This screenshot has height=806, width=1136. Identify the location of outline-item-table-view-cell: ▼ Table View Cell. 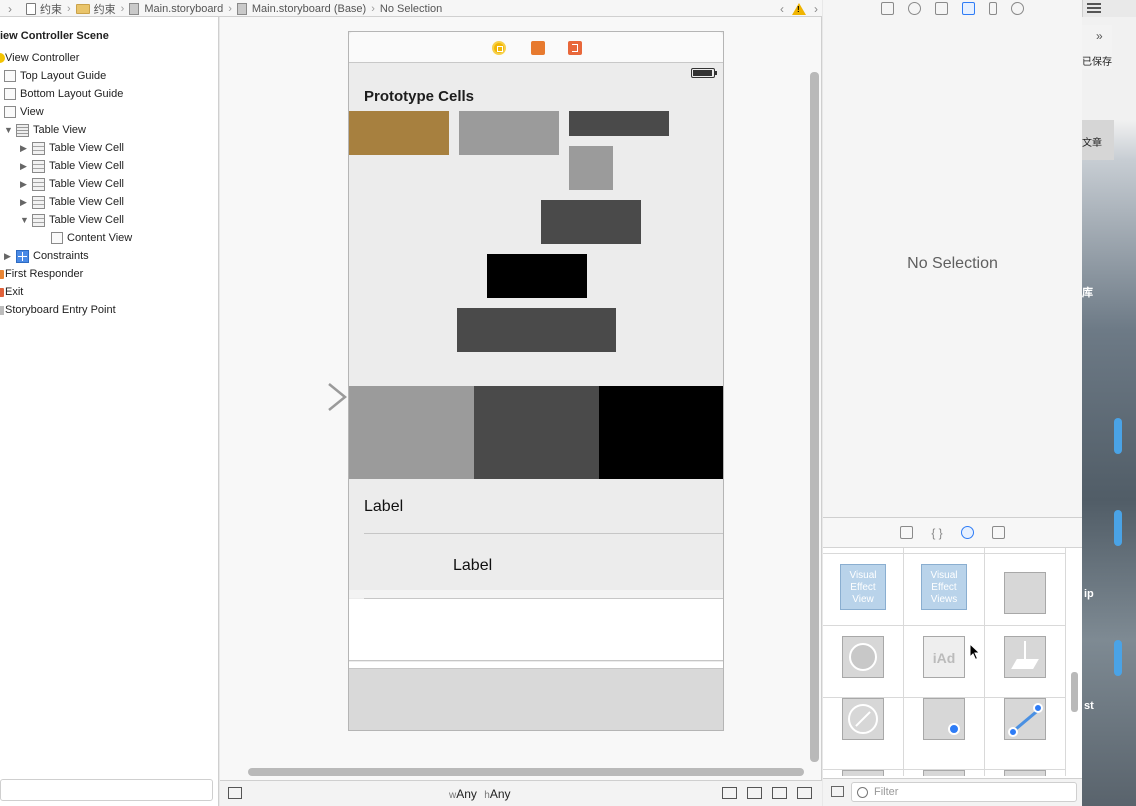
(72, 220).